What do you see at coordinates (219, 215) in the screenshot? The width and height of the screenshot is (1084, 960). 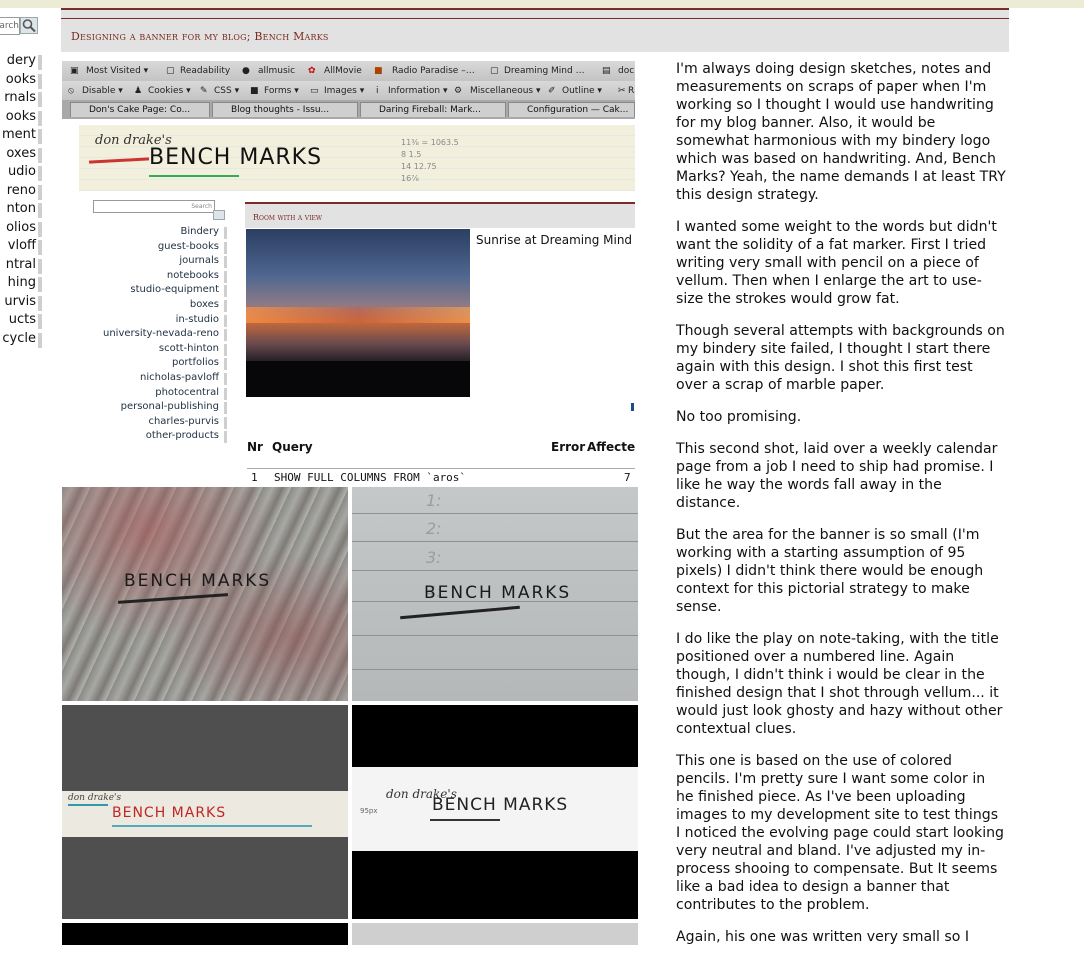 I see `inner-search-icon` at bounding box center [219, 215].